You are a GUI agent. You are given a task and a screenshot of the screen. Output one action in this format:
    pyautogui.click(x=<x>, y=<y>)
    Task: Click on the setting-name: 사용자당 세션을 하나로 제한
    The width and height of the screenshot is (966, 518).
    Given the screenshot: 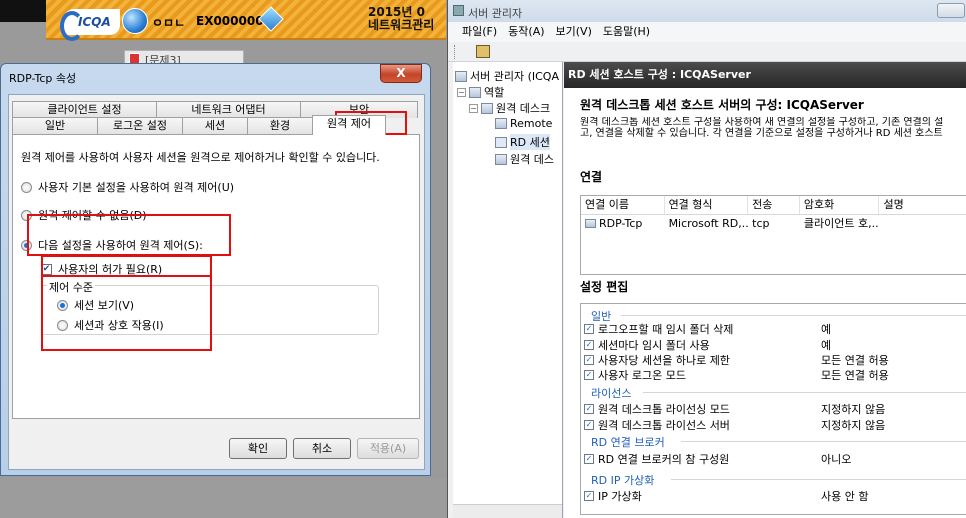 What is the action you would take?
    pyautogui.click(x=664, y=360)
    